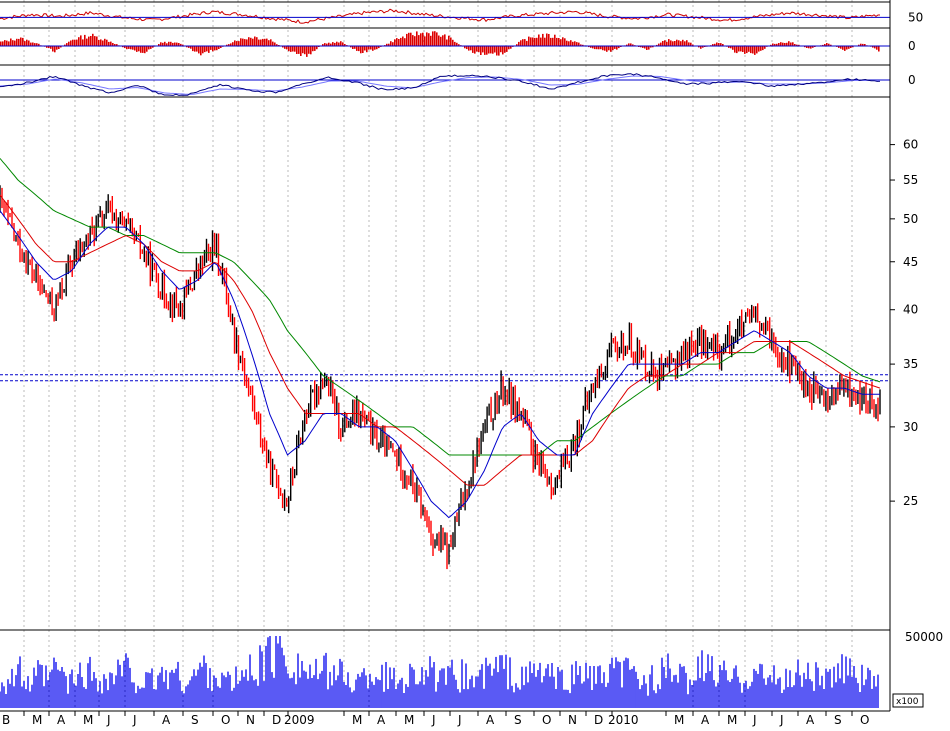 The width and height of the screenshot is (950, 731). I want to click on x-axis-label: D, so click(598, 720).